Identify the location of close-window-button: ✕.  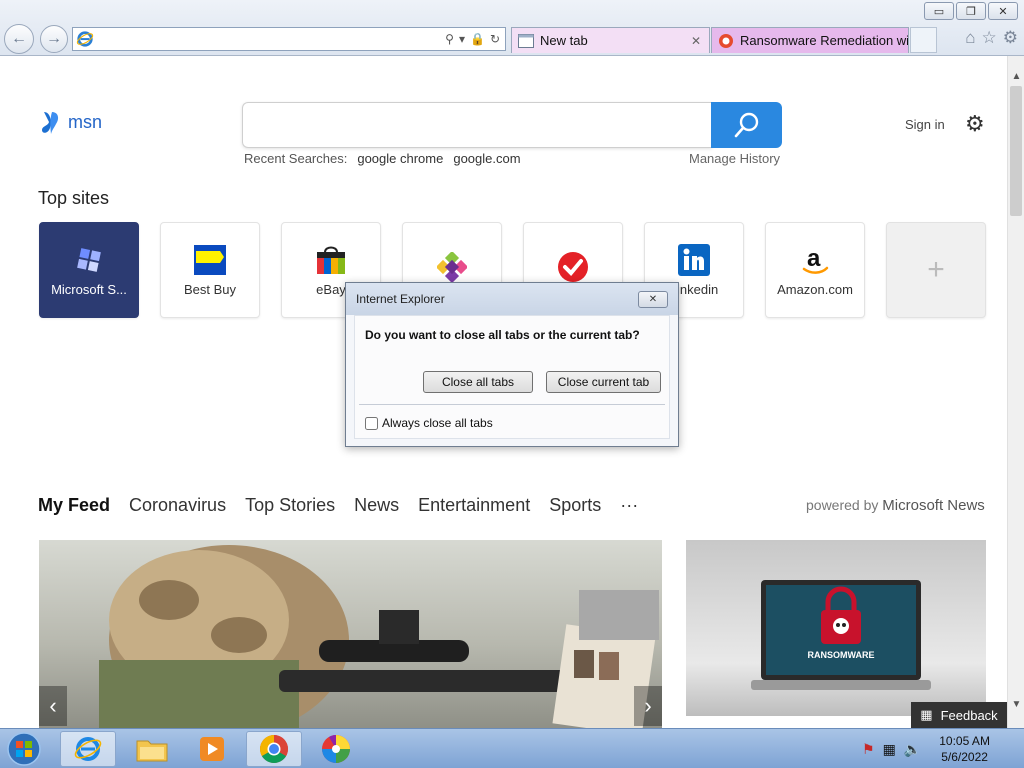
(1003, 11).